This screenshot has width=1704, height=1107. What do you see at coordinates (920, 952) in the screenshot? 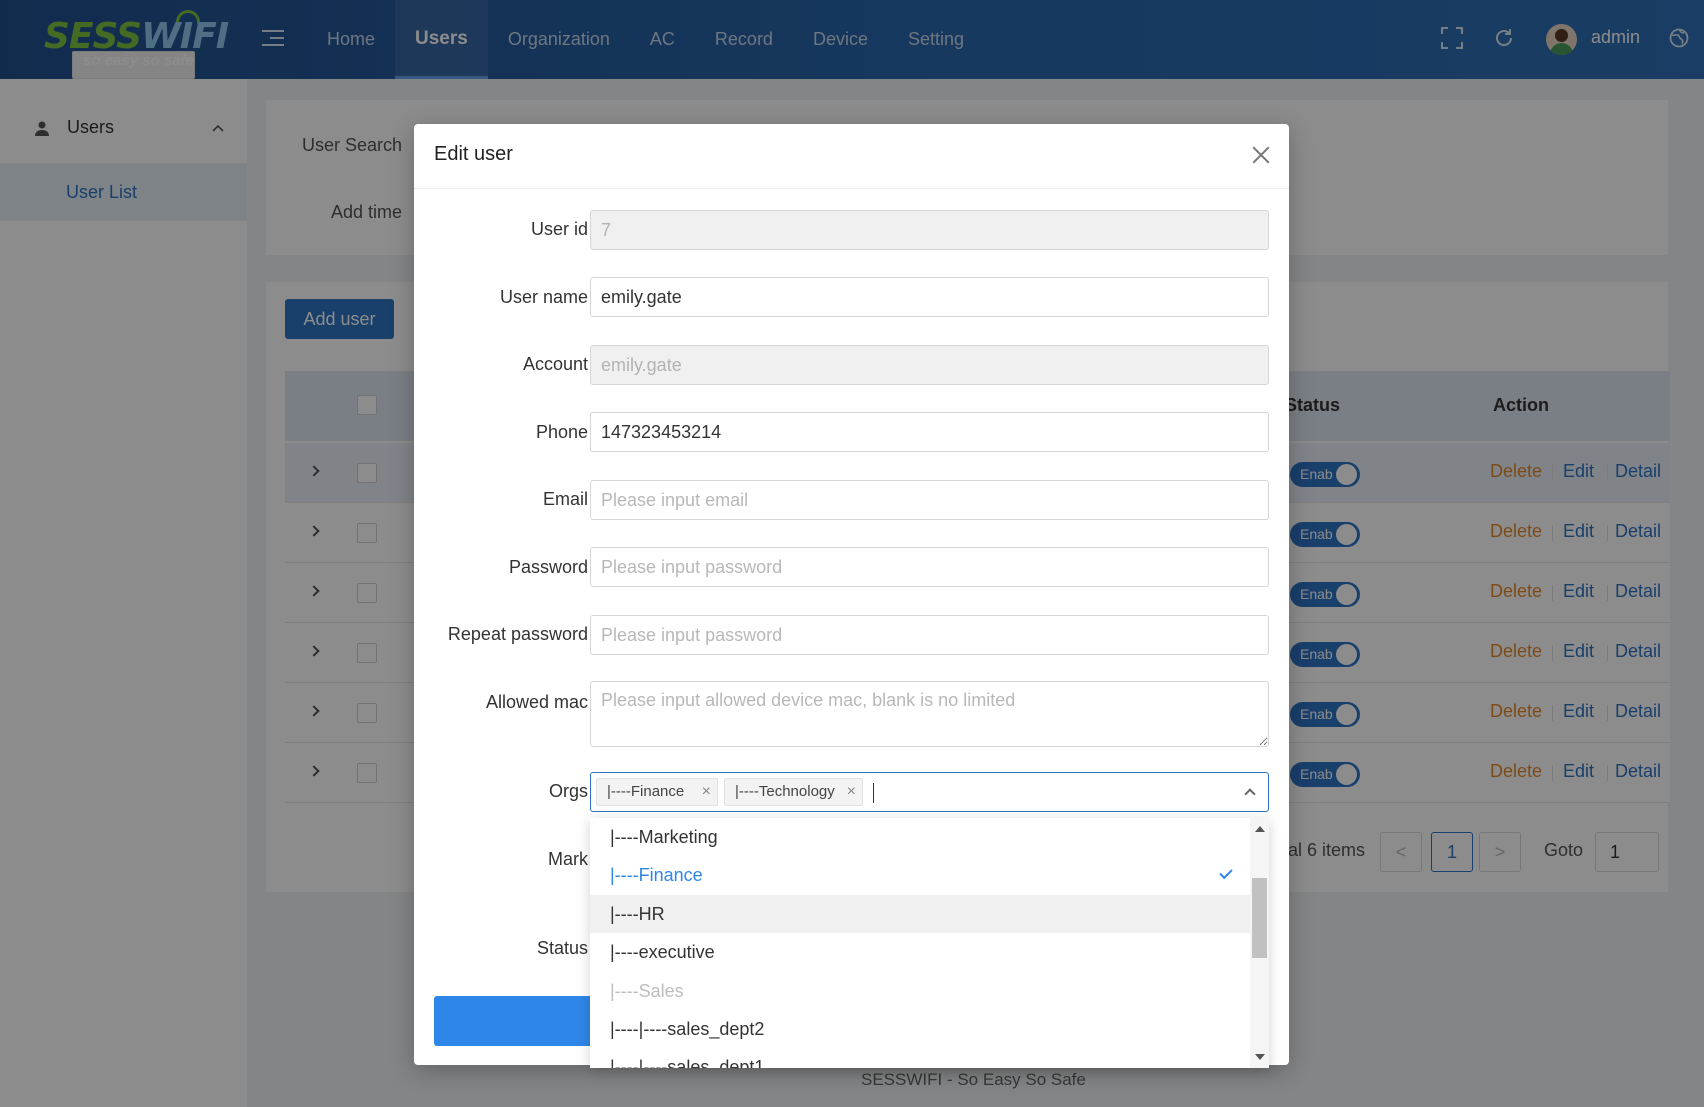
I see `dropdown-option: |----executive` at bounding box center [920, 952].